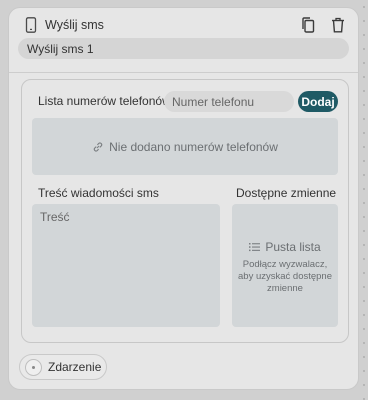 The width and height of the screenshot is (368, 400). What do you see at coordinates (33, 367) in the screenshot?
I see `event-handle-icon` at bounding box center [33, 367].